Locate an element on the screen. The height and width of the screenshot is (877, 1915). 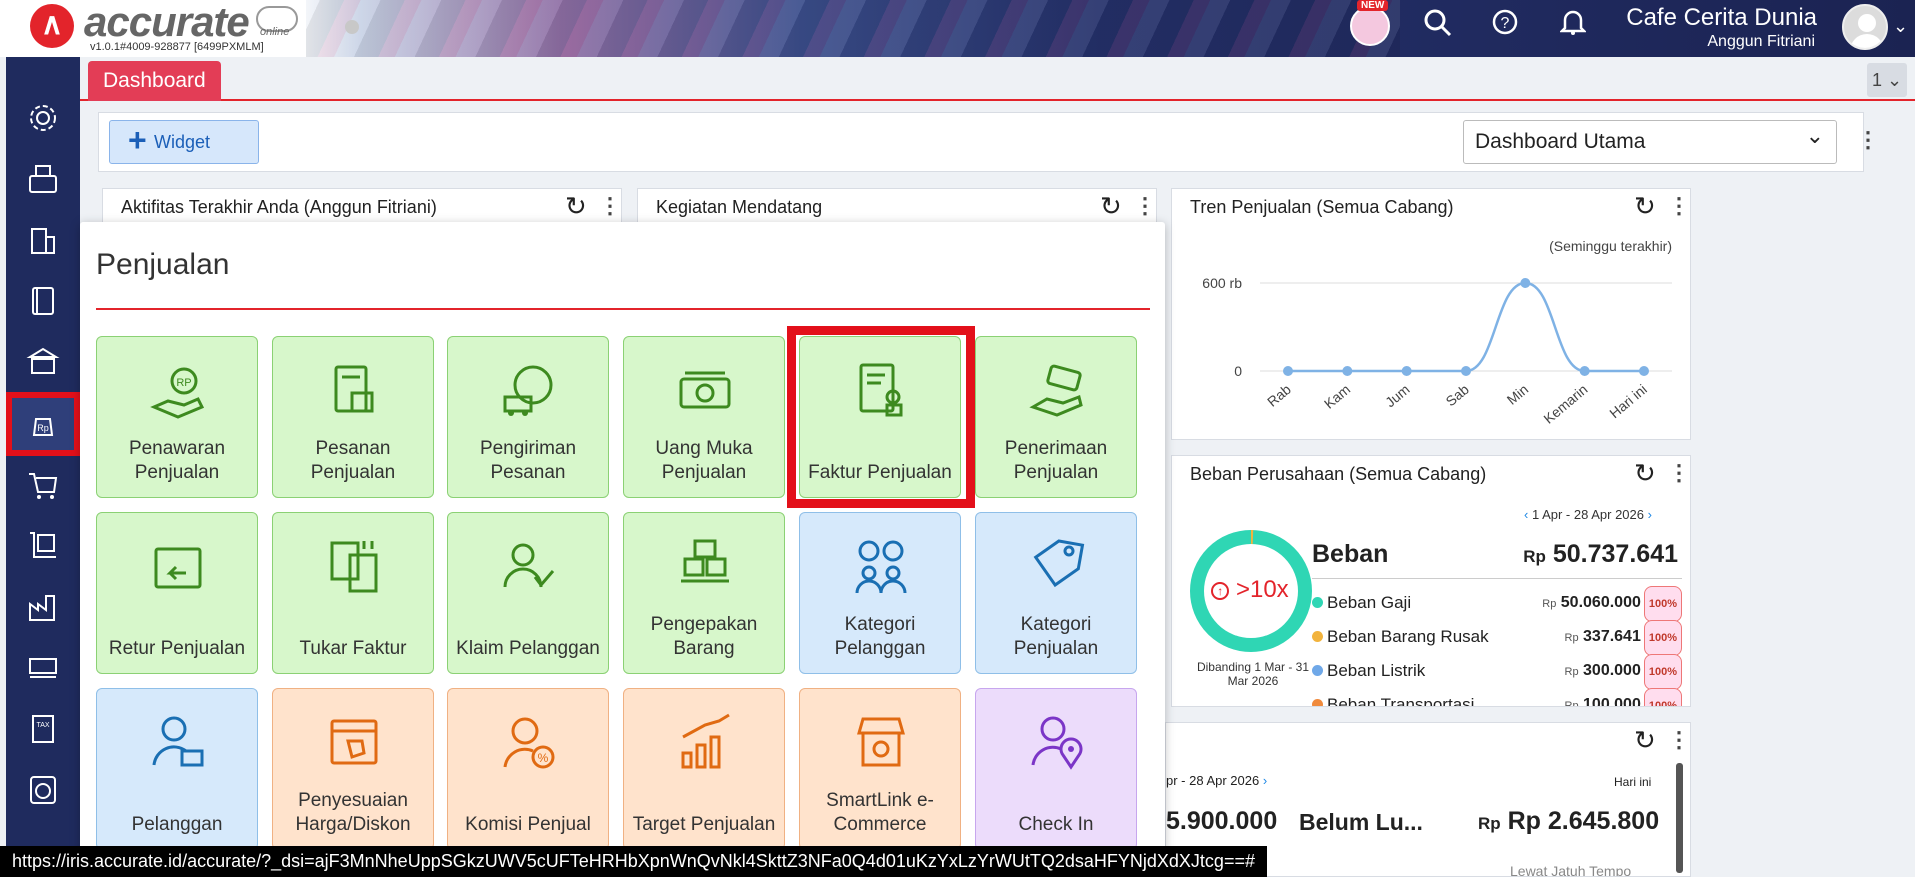
sidebar-item-settings is located at coordinates (43, 118).